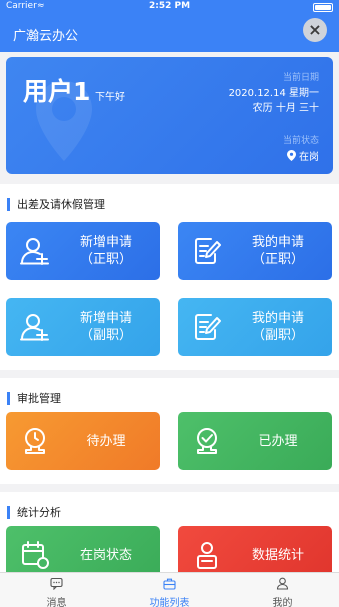 Image resolution: width=339 pixels, height=607 pixels. Describe the element at coordinates (56, 583) in the screenshot. I see `message-icon` at that location.